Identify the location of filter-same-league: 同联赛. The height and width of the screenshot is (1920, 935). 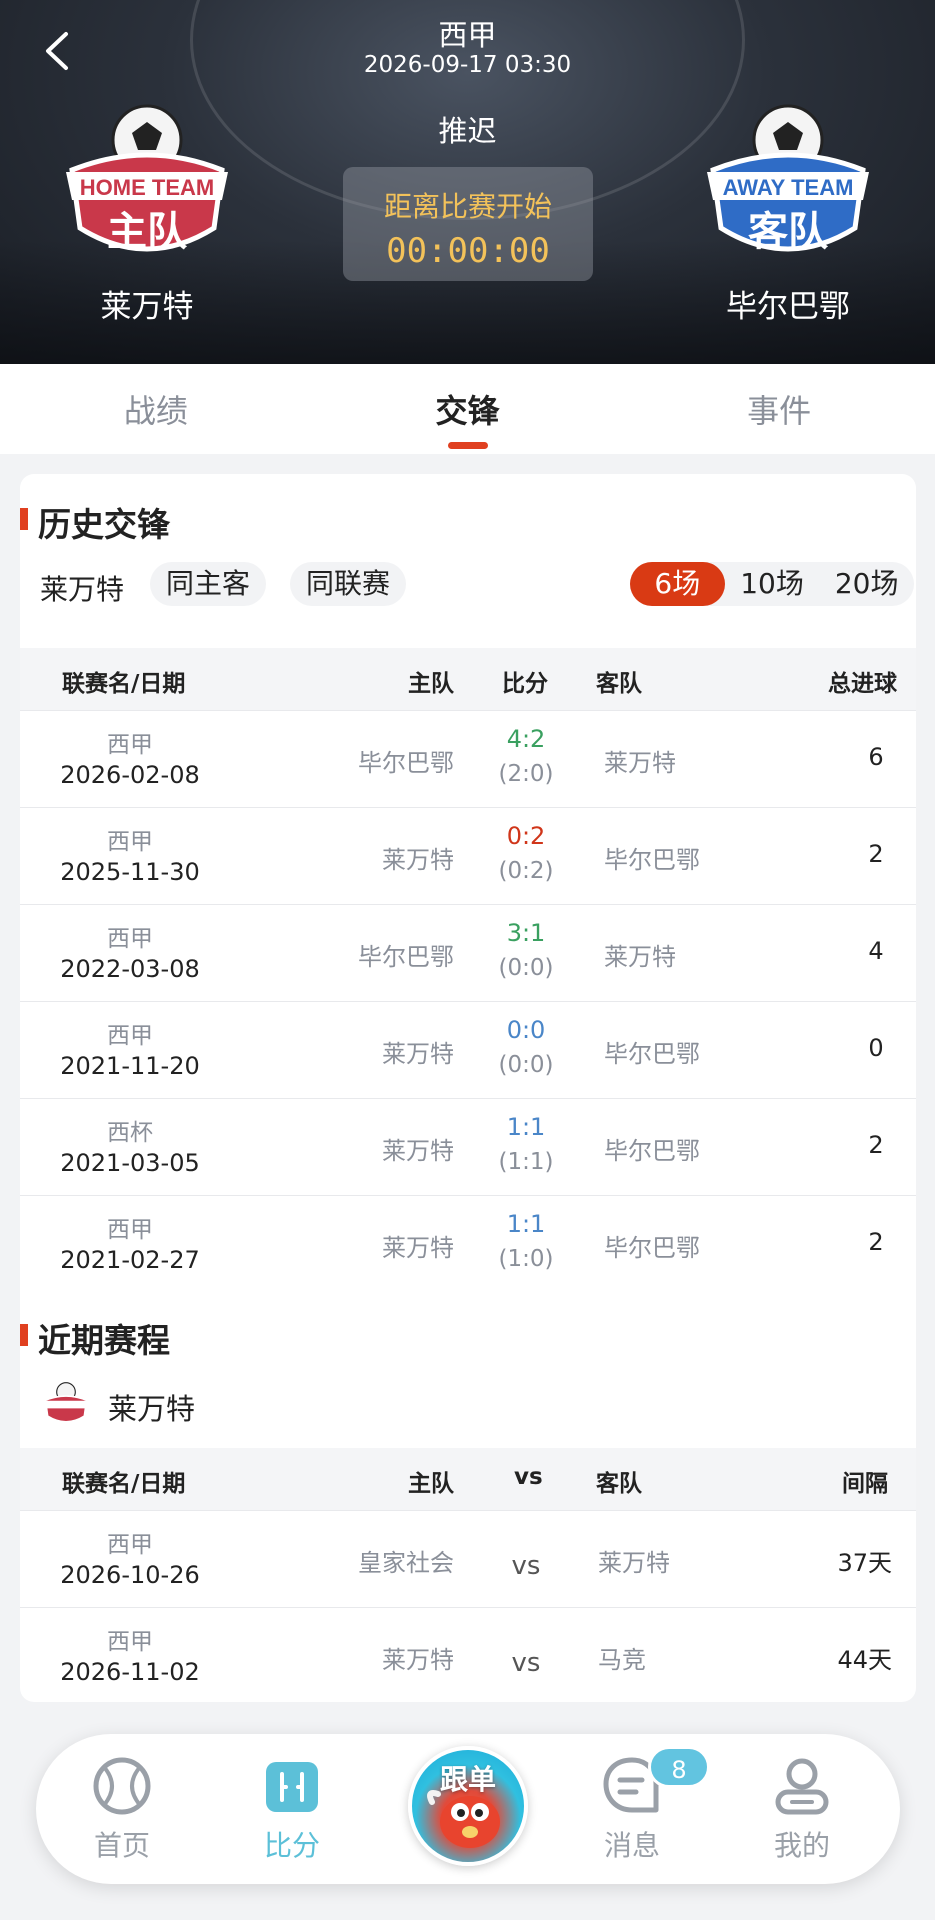
(348, 584).